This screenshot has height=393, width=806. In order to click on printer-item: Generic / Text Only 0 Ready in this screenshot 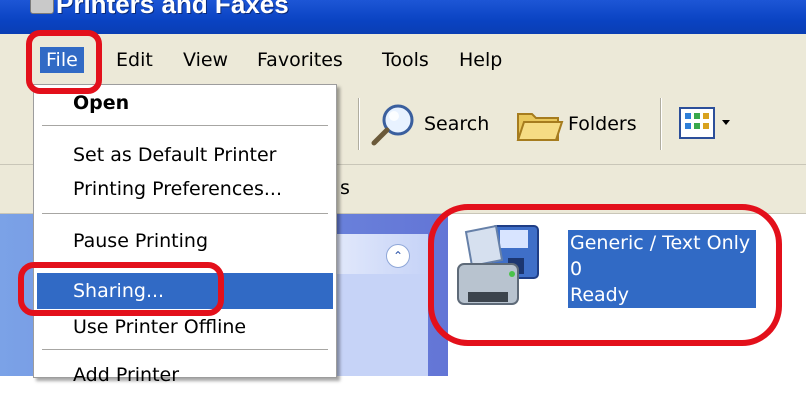, I will do `click(604, 270)`.